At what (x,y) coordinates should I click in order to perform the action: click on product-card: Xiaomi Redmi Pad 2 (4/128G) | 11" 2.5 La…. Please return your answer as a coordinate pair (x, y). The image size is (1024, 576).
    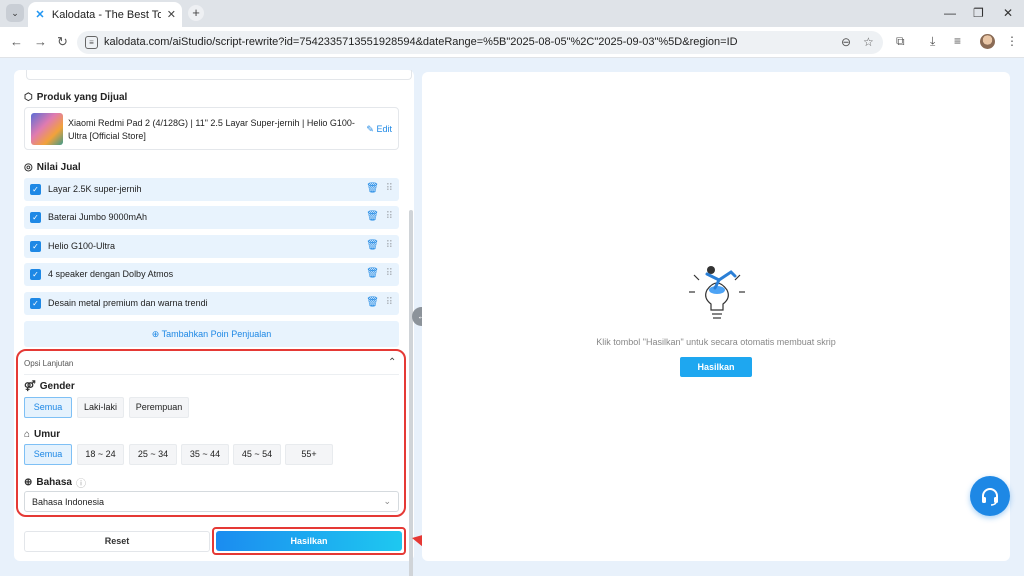
    Looking at the image, I should click on (211, 128).